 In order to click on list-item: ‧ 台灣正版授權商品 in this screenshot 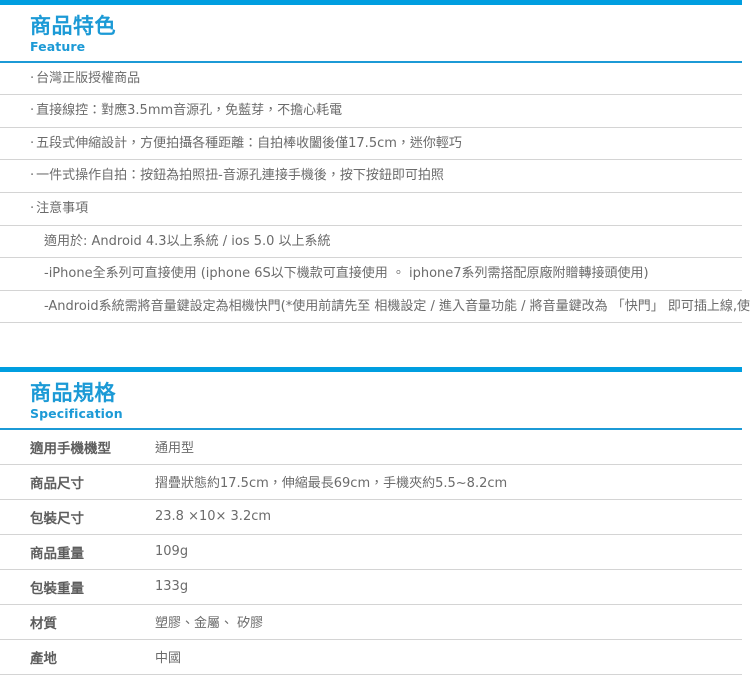, I will do `click(371, 79)`.